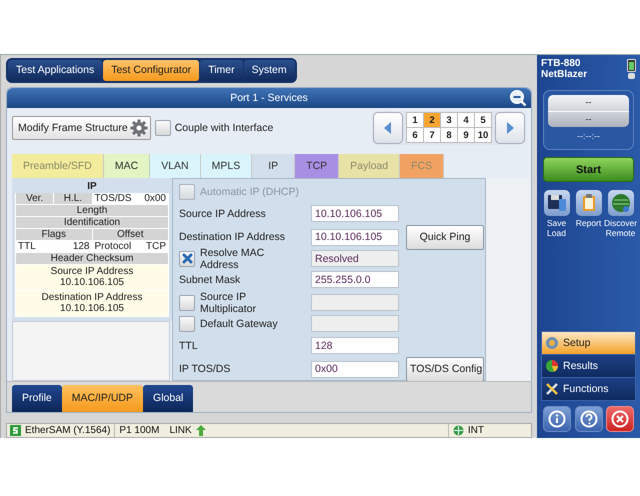 This screenshot has width=640, height=496. I want to click on checkbox, so click(162, 128).